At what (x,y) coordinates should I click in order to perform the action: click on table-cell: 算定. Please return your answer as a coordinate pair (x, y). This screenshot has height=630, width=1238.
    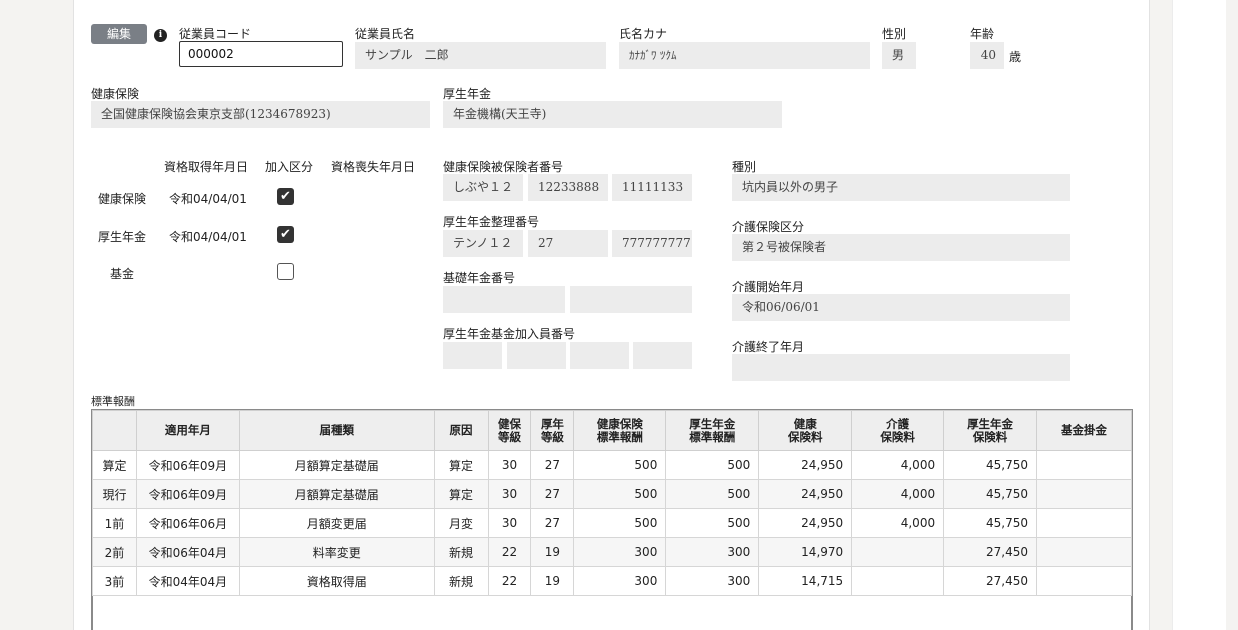
    Looking at the image, I should click on (461, 465).